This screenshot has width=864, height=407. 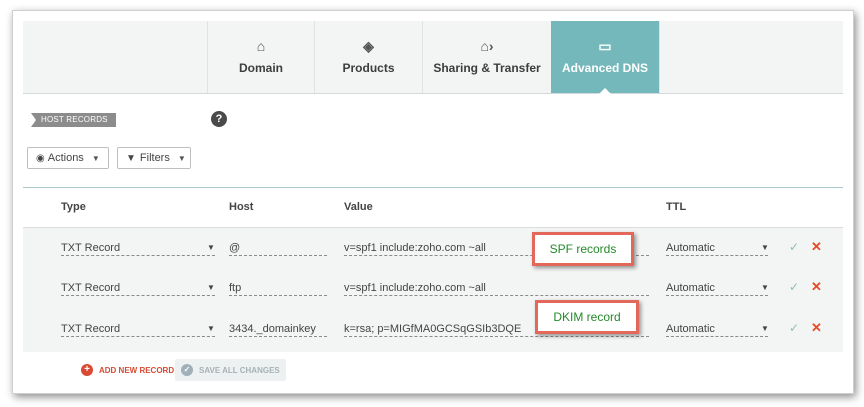 I want to click on filter-icon: ▼, so click(x=131, y=158).